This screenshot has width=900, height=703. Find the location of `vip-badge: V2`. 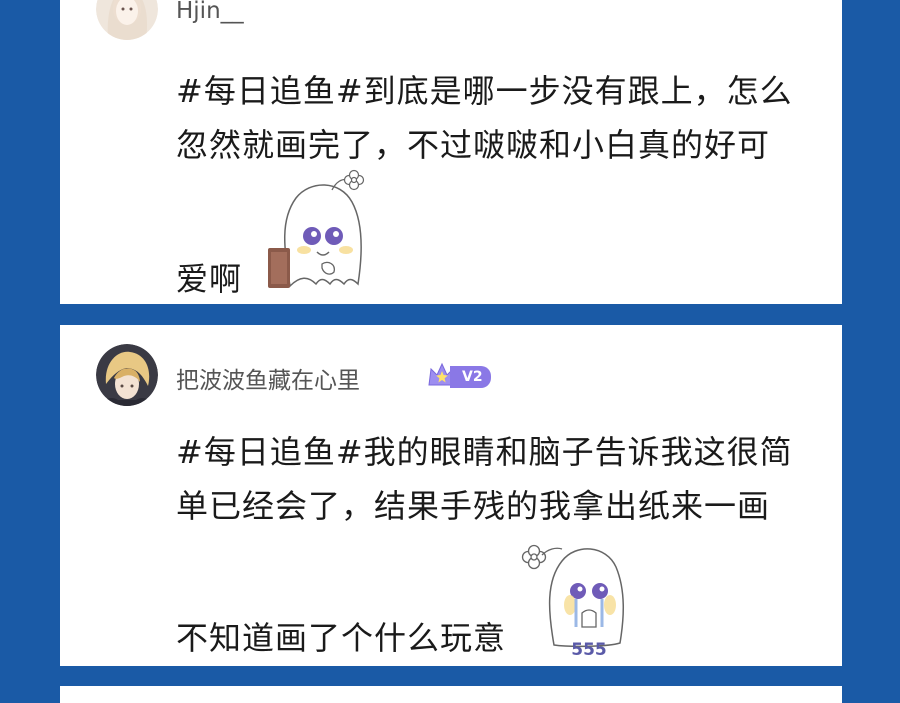

vip-badge: V2 is located at coordinates (458, 377).